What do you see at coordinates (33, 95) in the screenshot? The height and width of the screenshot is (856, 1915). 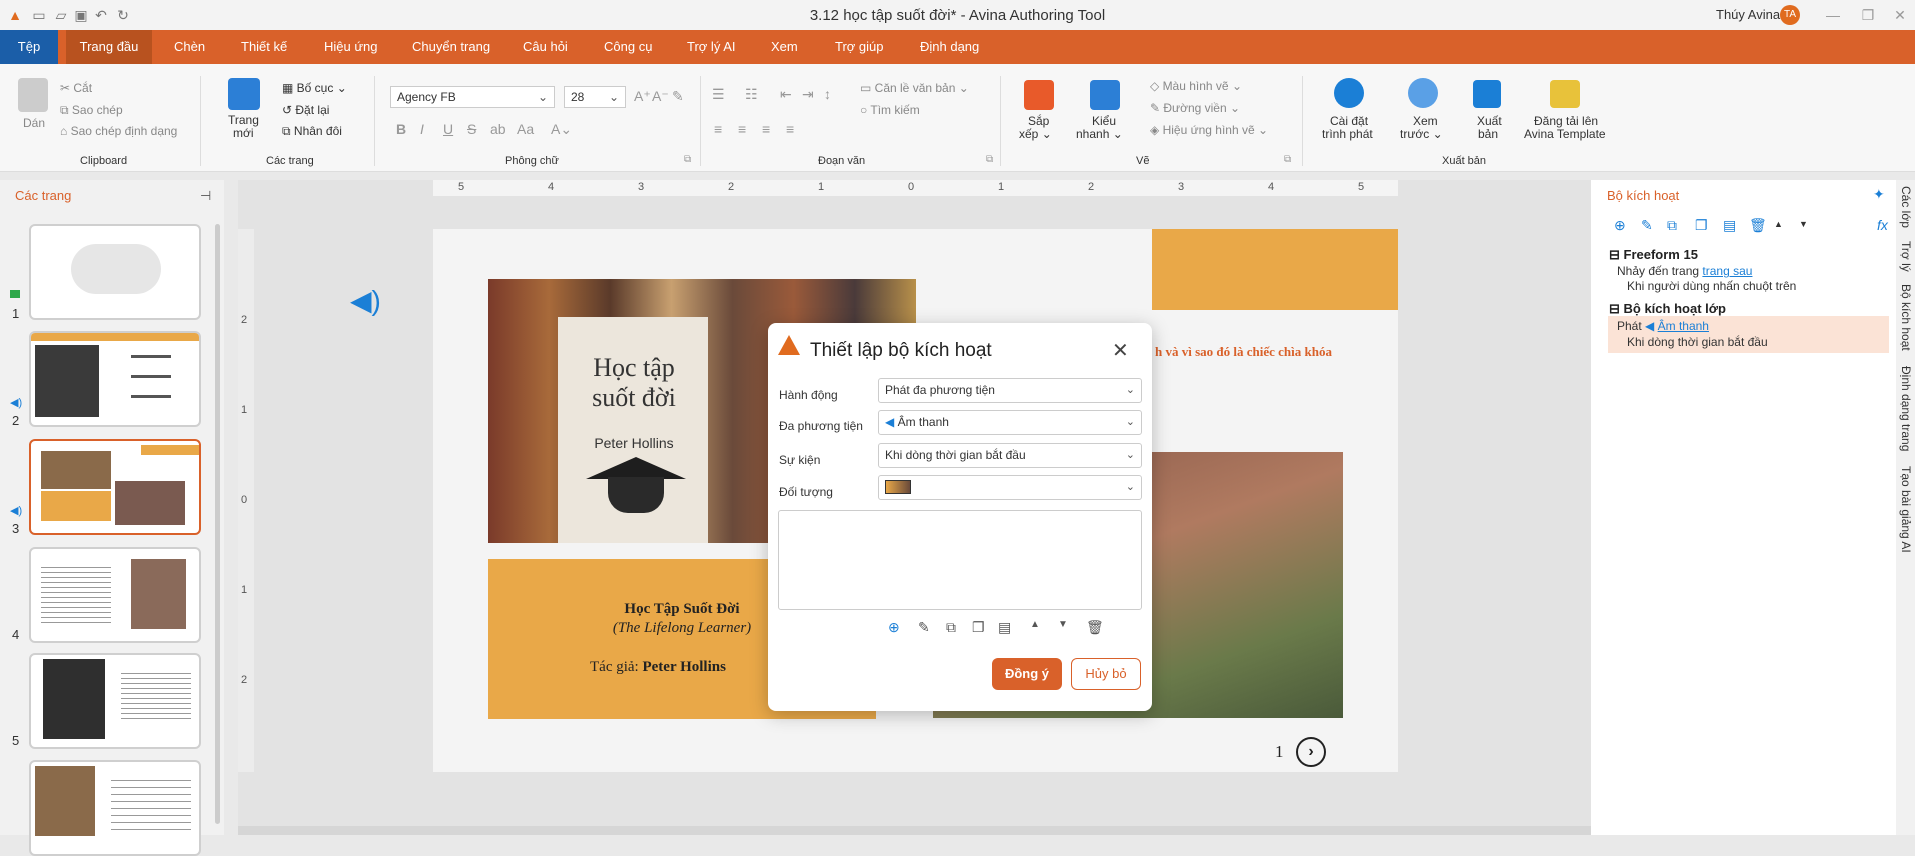 I see `paste-icon` at bounding box center [33, 95].